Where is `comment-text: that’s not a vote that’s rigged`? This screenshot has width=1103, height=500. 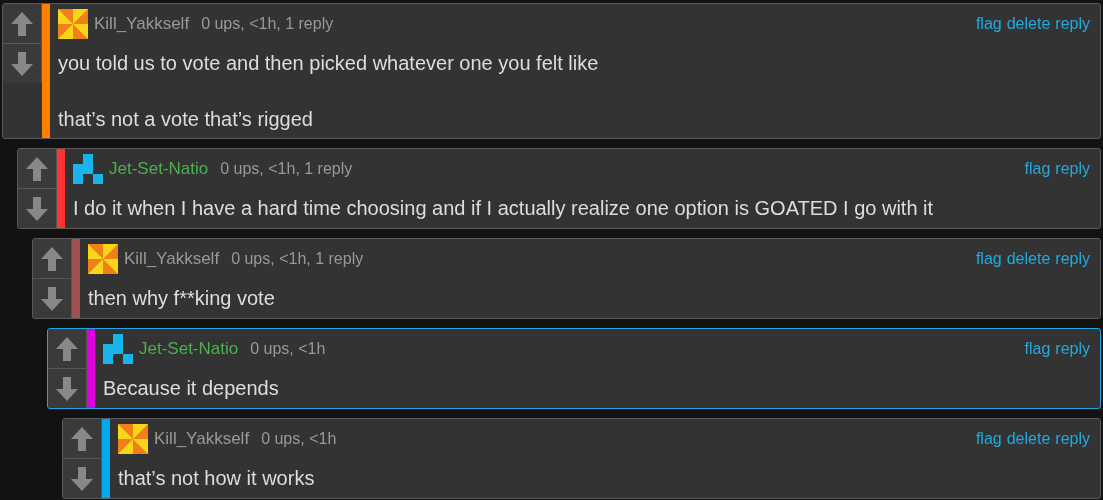
comment-text: that’s not a vote that’s rigged is located at coordinates (186, 119).